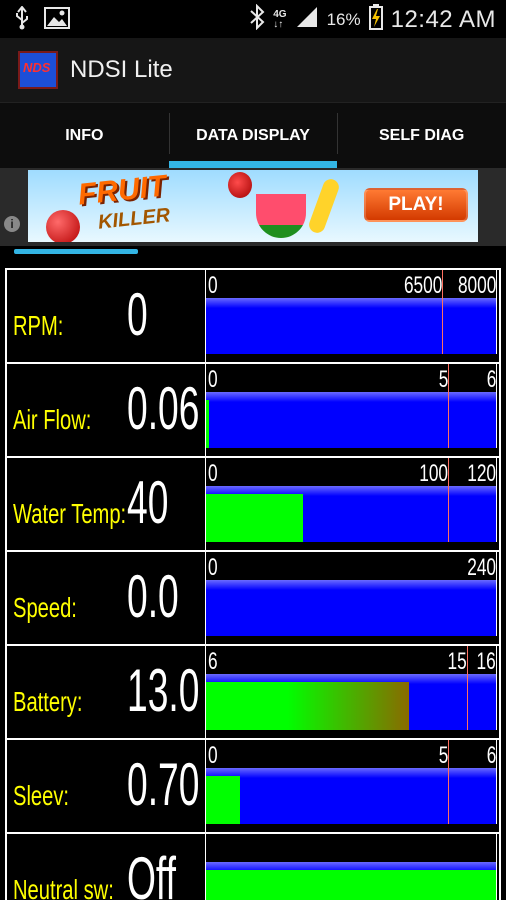 The width and height of the screenshot is (506, 900). Describe the element at coordinates (476, 285) in the screenshot. I see `scale-label: 8000` at that location.